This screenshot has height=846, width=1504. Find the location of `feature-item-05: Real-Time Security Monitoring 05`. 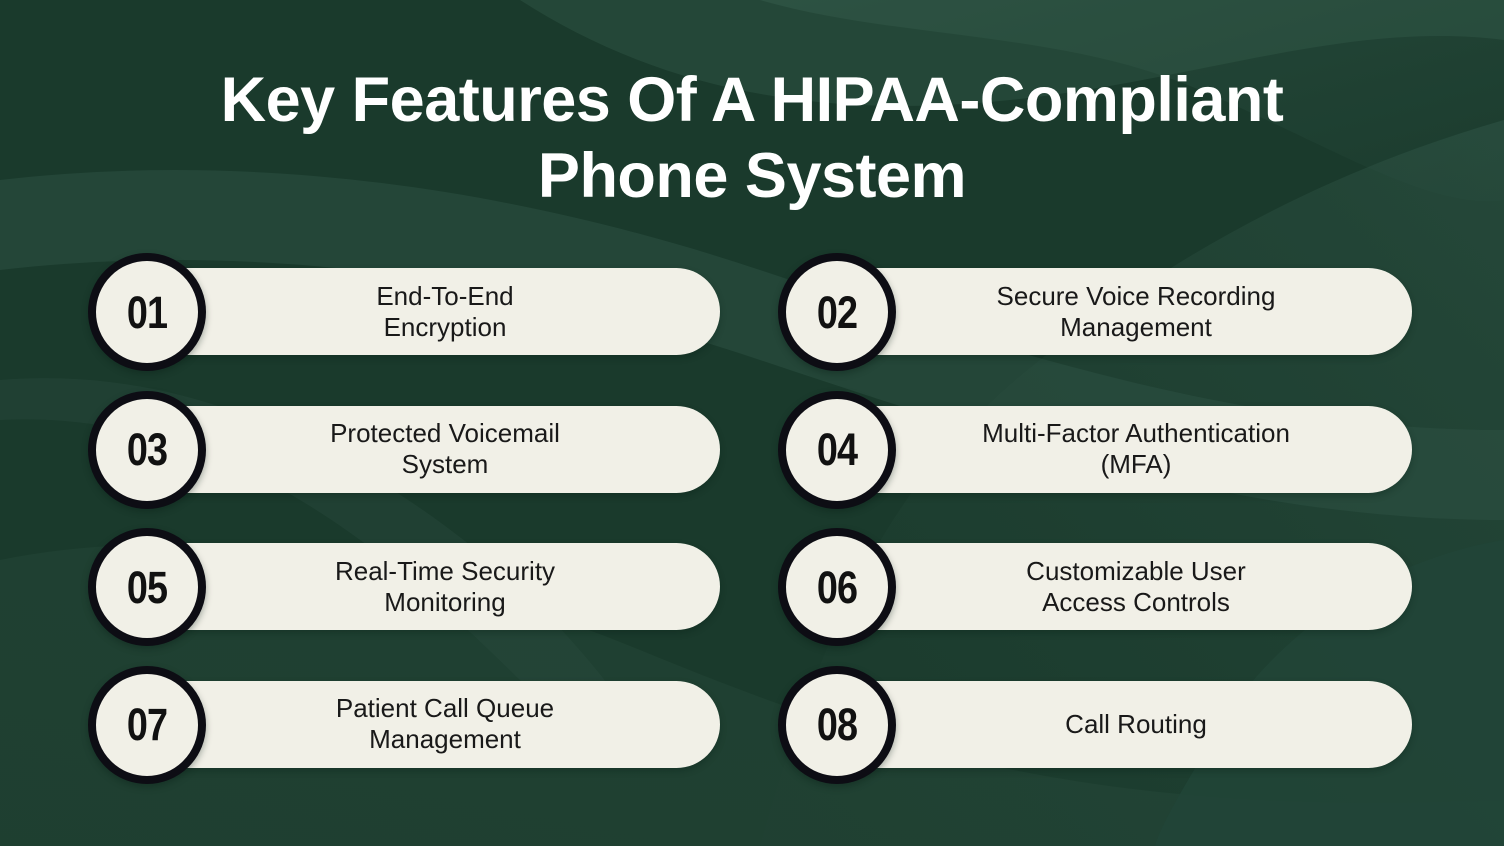

feature-item-05: Real-Time Security Monitoring 05 is located at coordinates (404, 587).